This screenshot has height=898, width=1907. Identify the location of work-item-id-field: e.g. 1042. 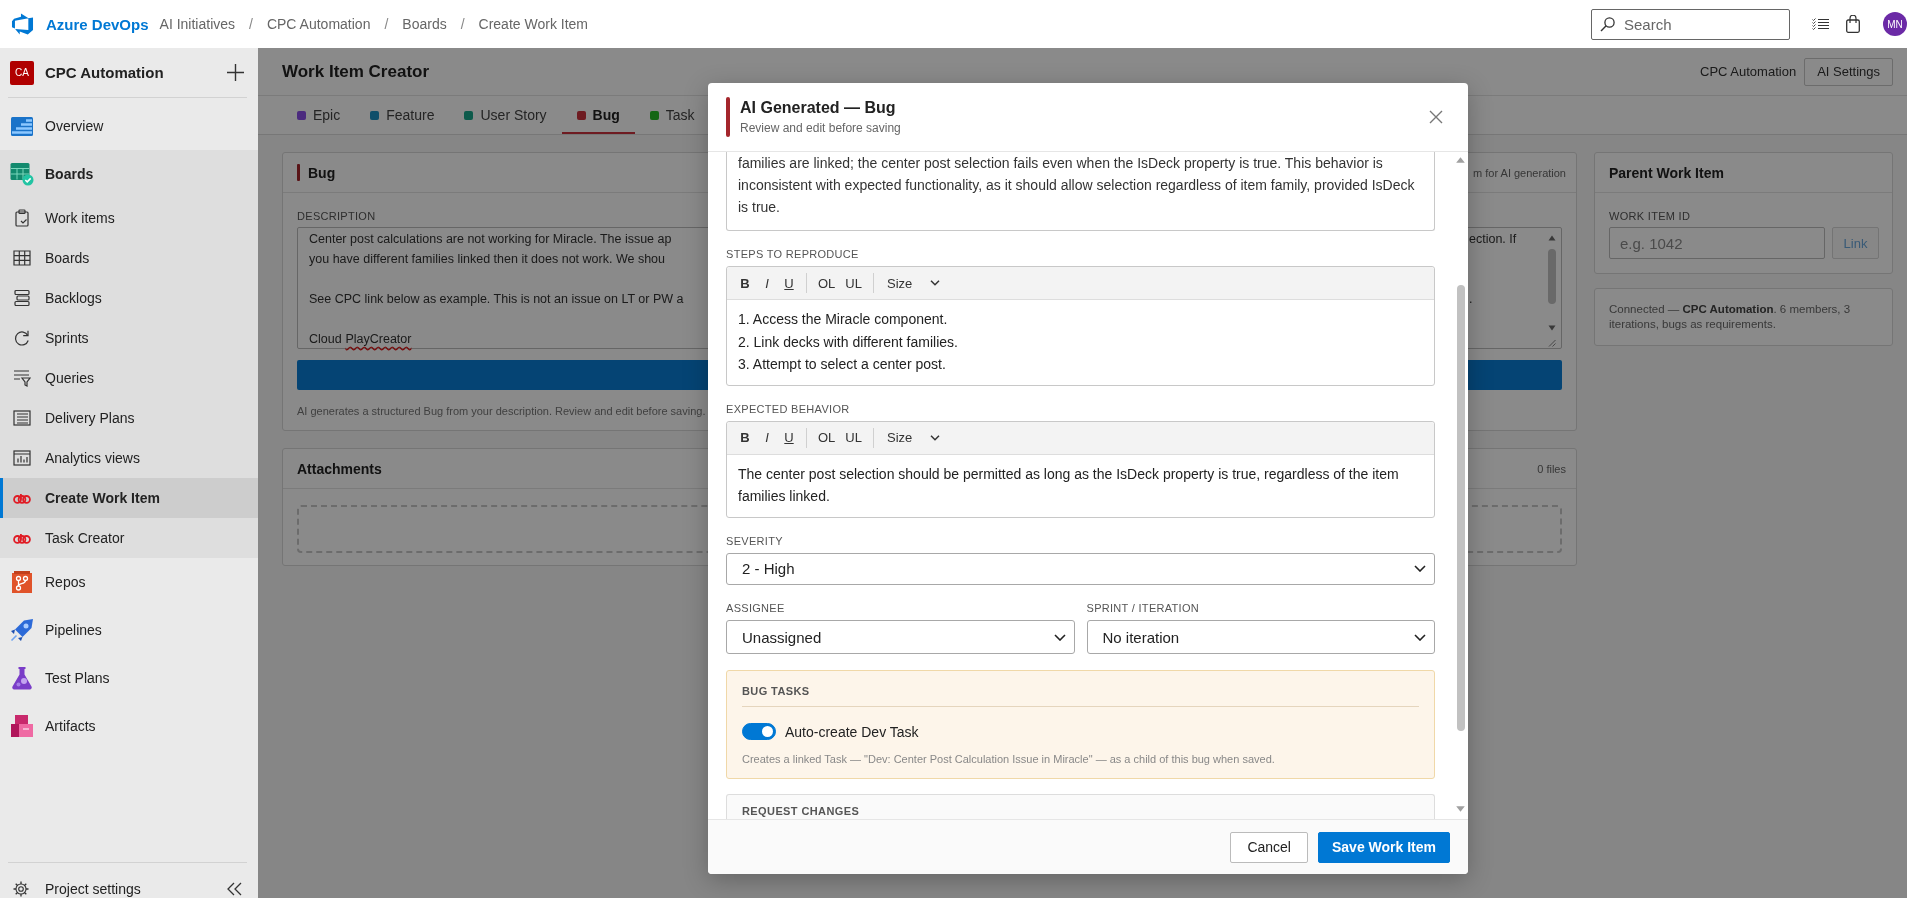
(1717, 243).